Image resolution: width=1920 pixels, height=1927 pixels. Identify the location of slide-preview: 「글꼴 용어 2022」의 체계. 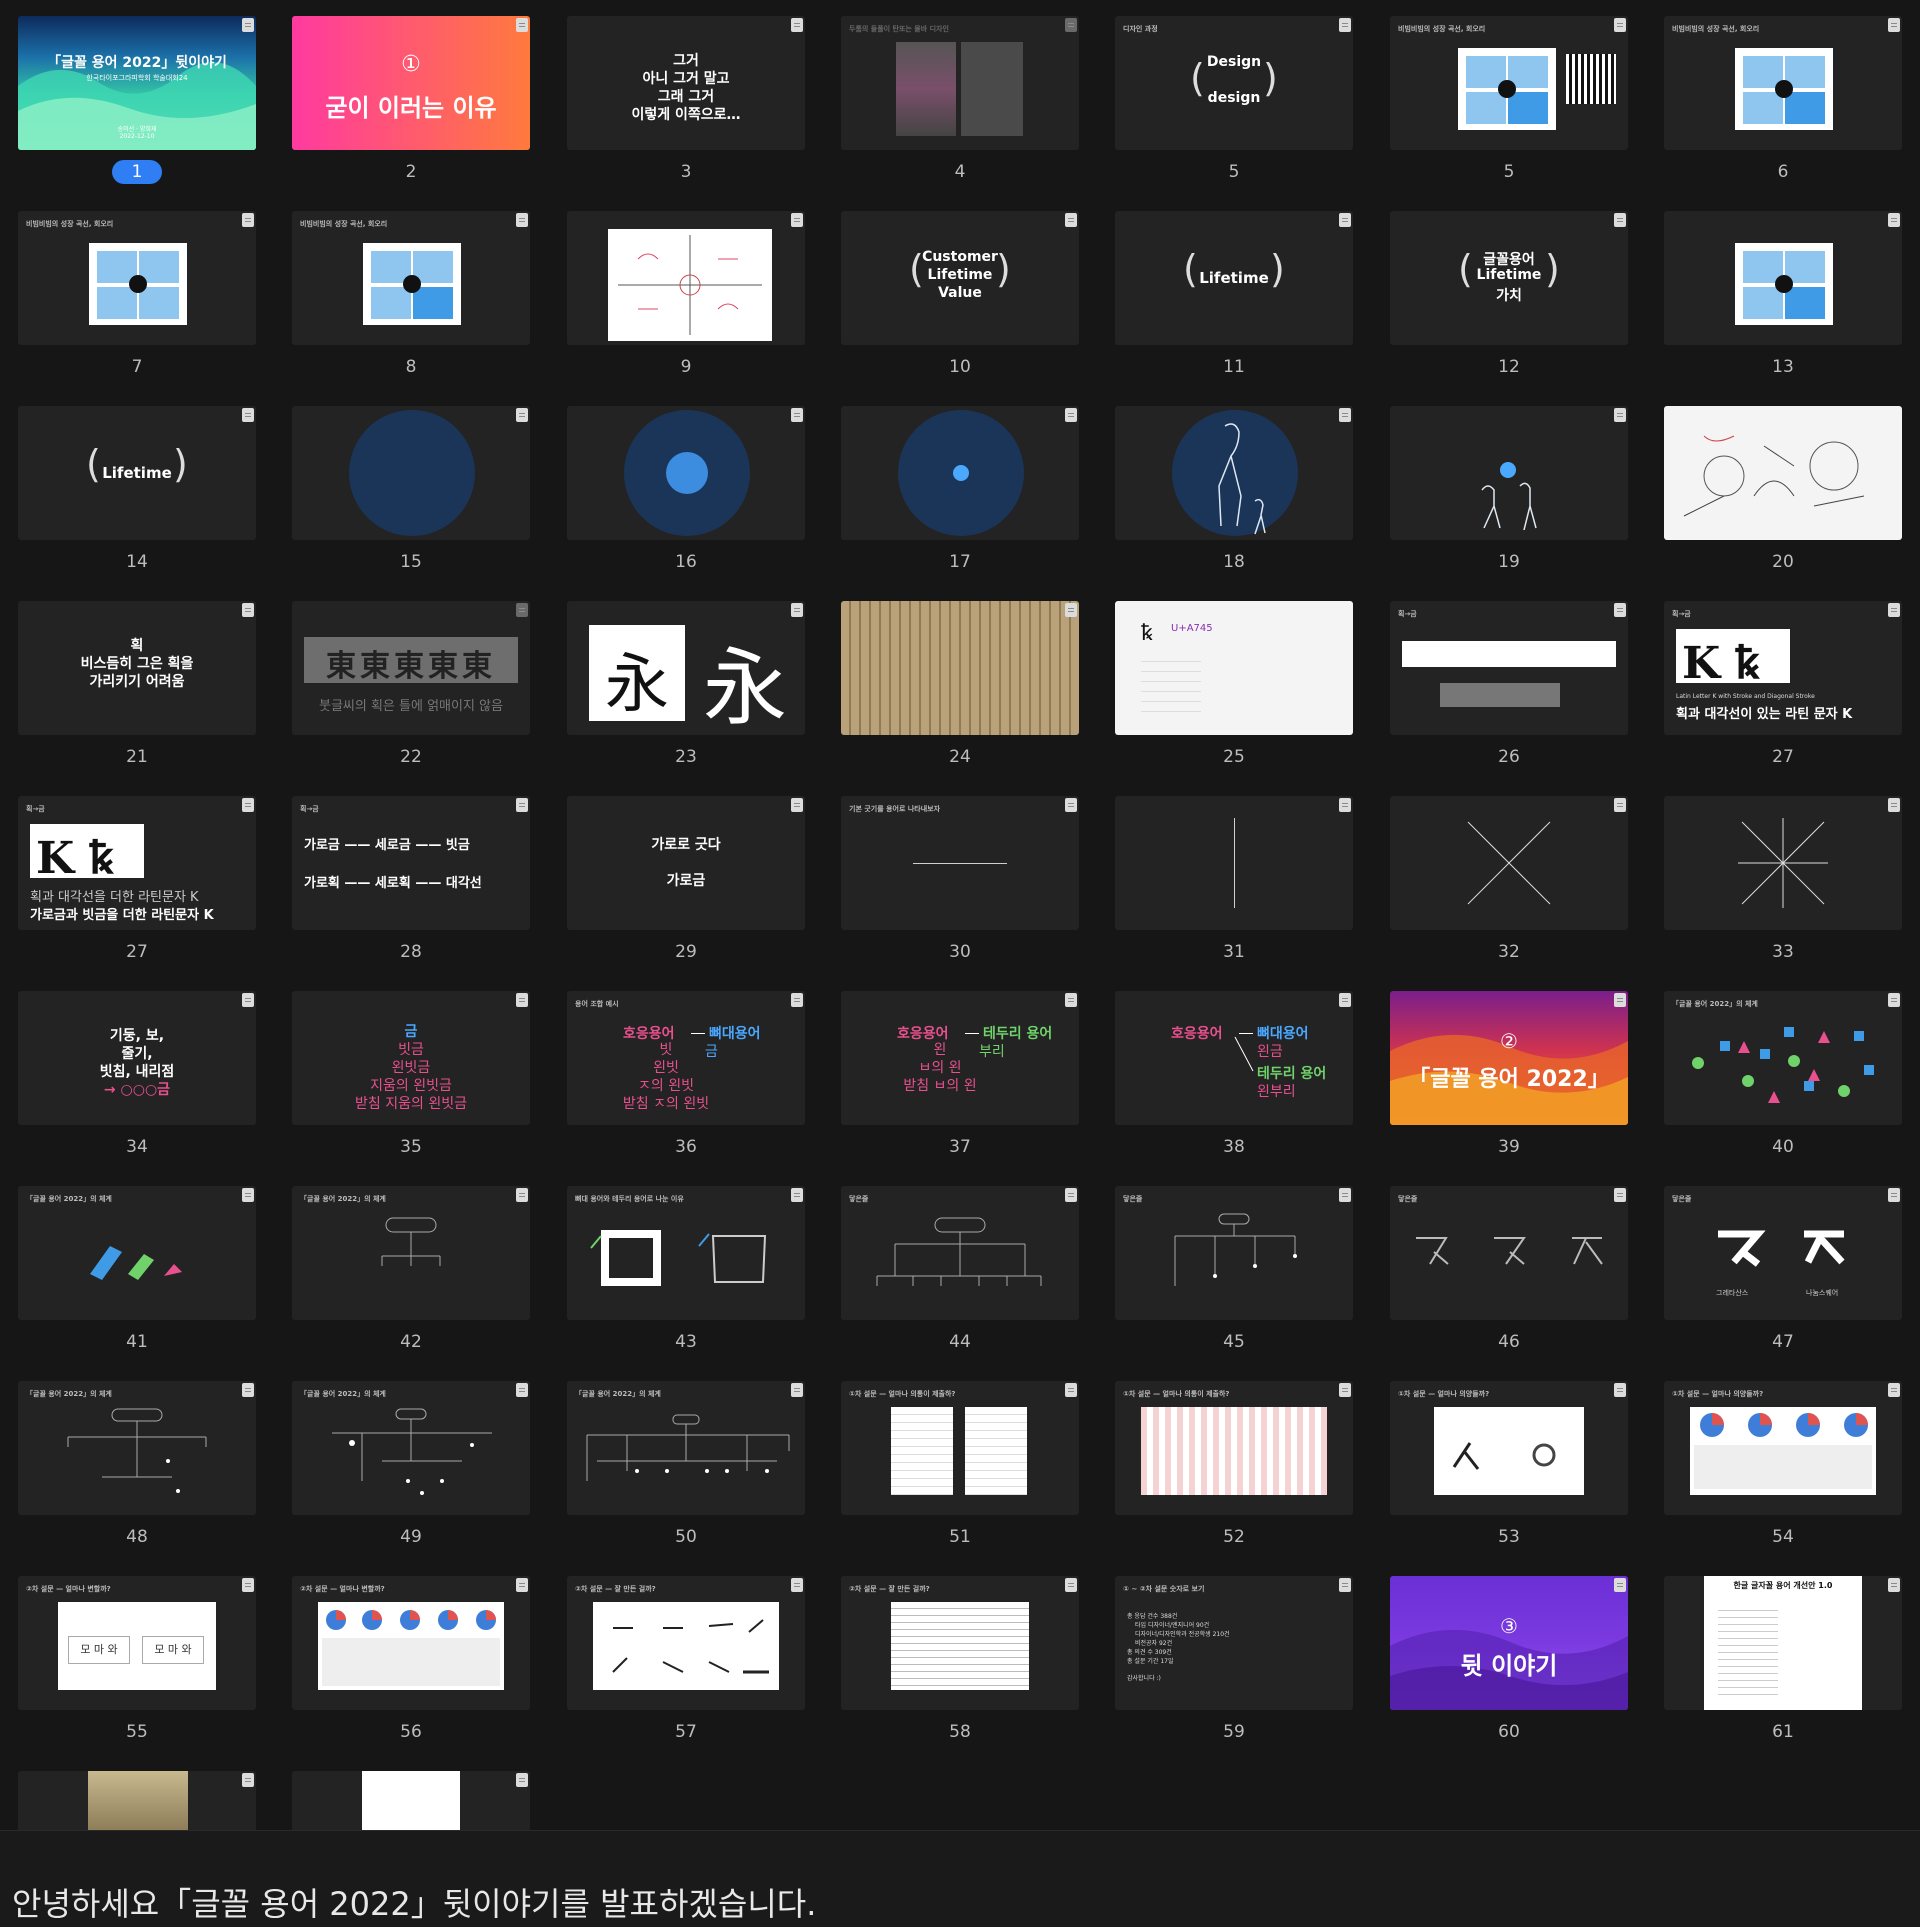
(411, 1448).